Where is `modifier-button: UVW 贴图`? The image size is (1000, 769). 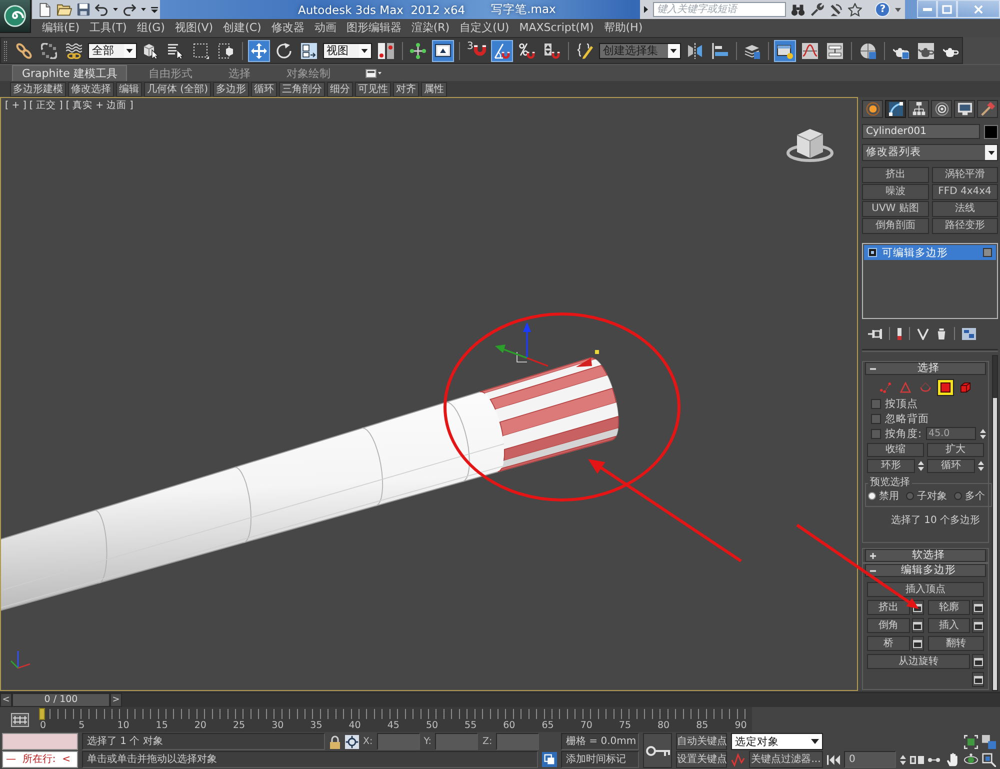
modifier-button: UVW 贴图 is located at coordinates (895, 209).